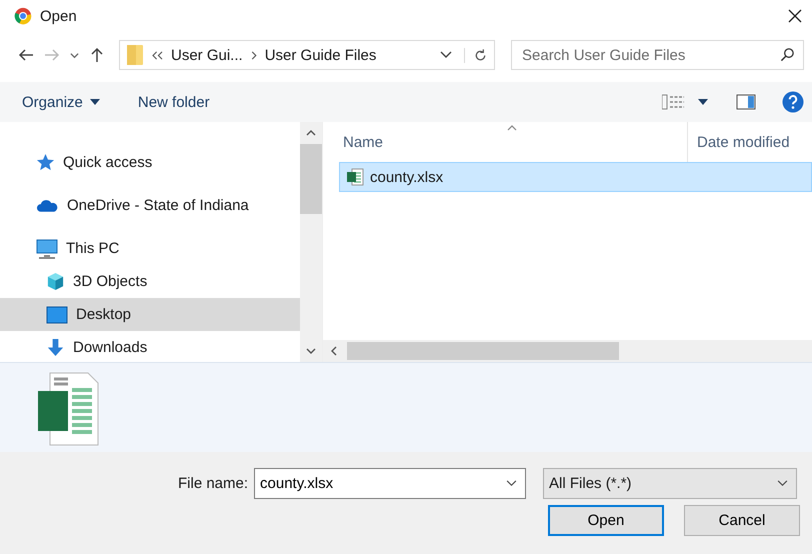 The height and width of the screenshot is (554, 812). What do you see at coordinates (213, 483) in the screenshot?
I see `file-name-label: File name:` at bounding box center [213, 483].